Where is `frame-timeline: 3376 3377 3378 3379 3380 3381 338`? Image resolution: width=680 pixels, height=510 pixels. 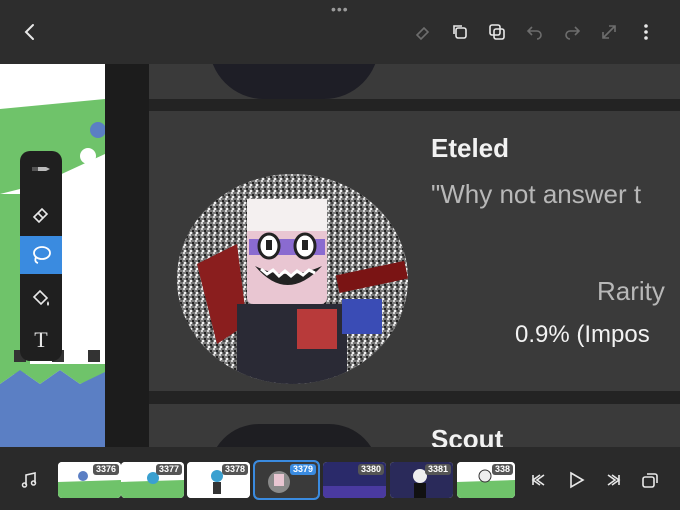
frame-timeline: 3376 3377 3378 3379 3380 3381 338 is located at coordinates (340, 478).